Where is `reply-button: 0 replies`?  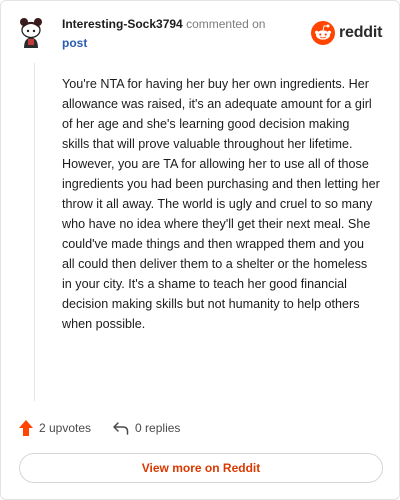
reply-button: 0 replies is located at coordinates (146, 428).